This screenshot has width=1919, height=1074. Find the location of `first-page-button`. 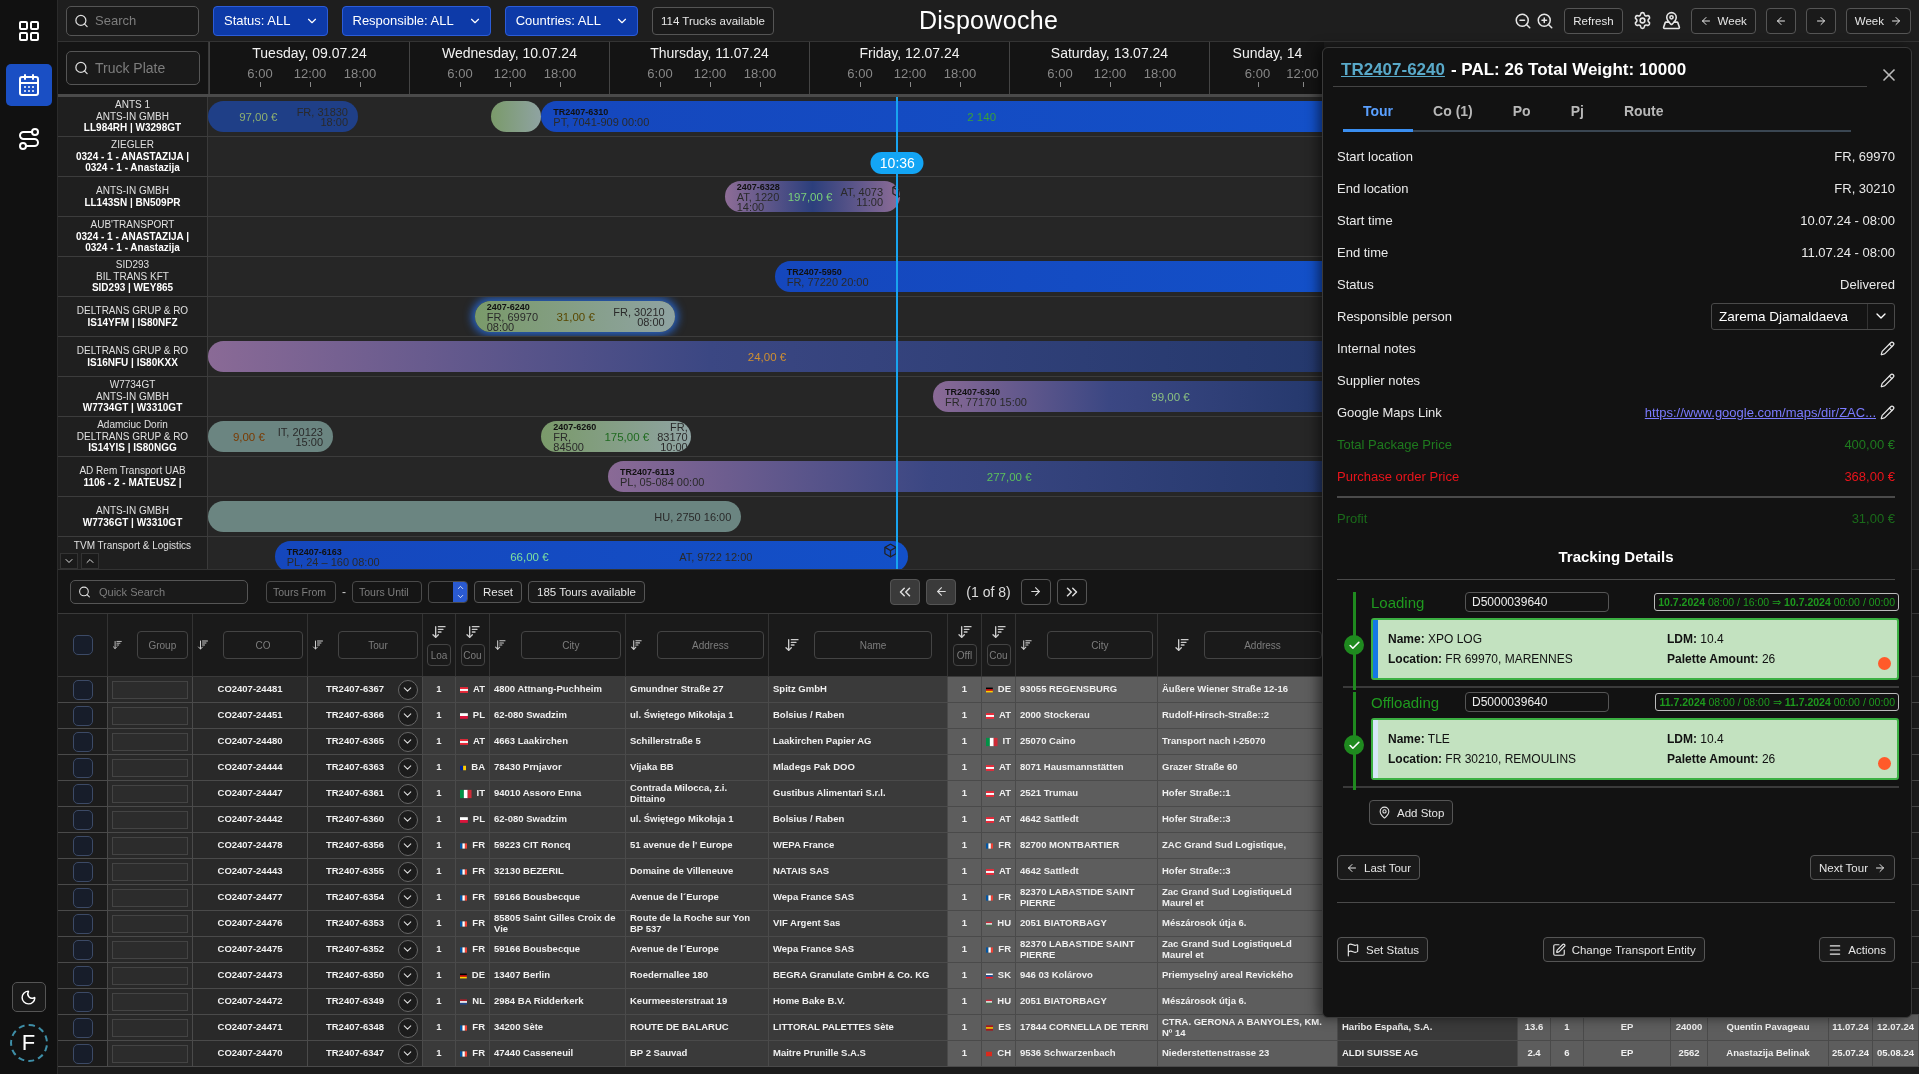

first-page-button is located at coordinates (905, 591).